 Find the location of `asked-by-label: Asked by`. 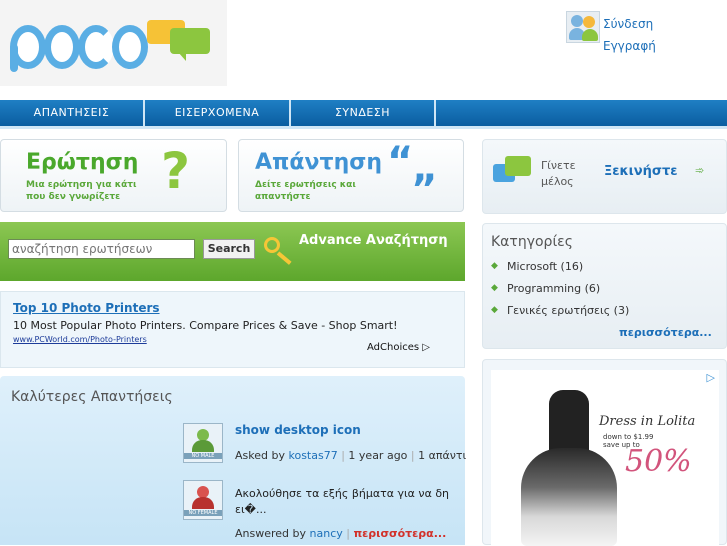

asked-by-label: Asked by is located at coordinates (260, 455).